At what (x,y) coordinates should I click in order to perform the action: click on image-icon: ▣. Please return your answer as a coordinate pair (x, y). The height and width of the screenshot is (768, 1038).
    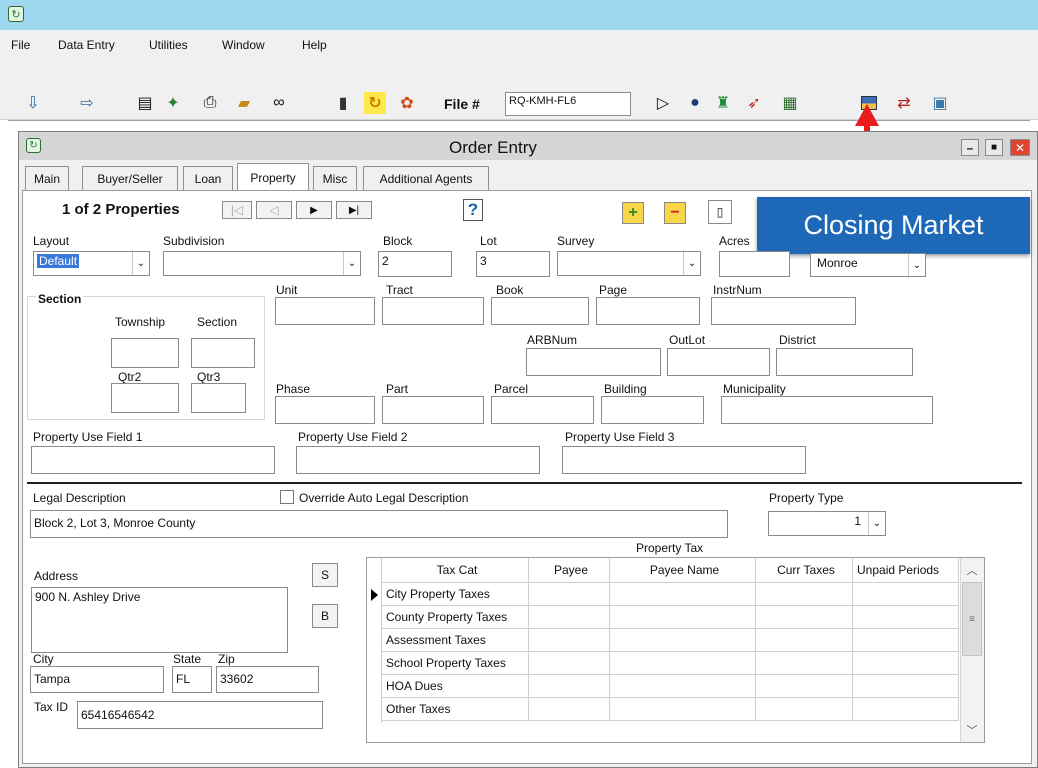
    Looking at the image, I should click on (940, 103).